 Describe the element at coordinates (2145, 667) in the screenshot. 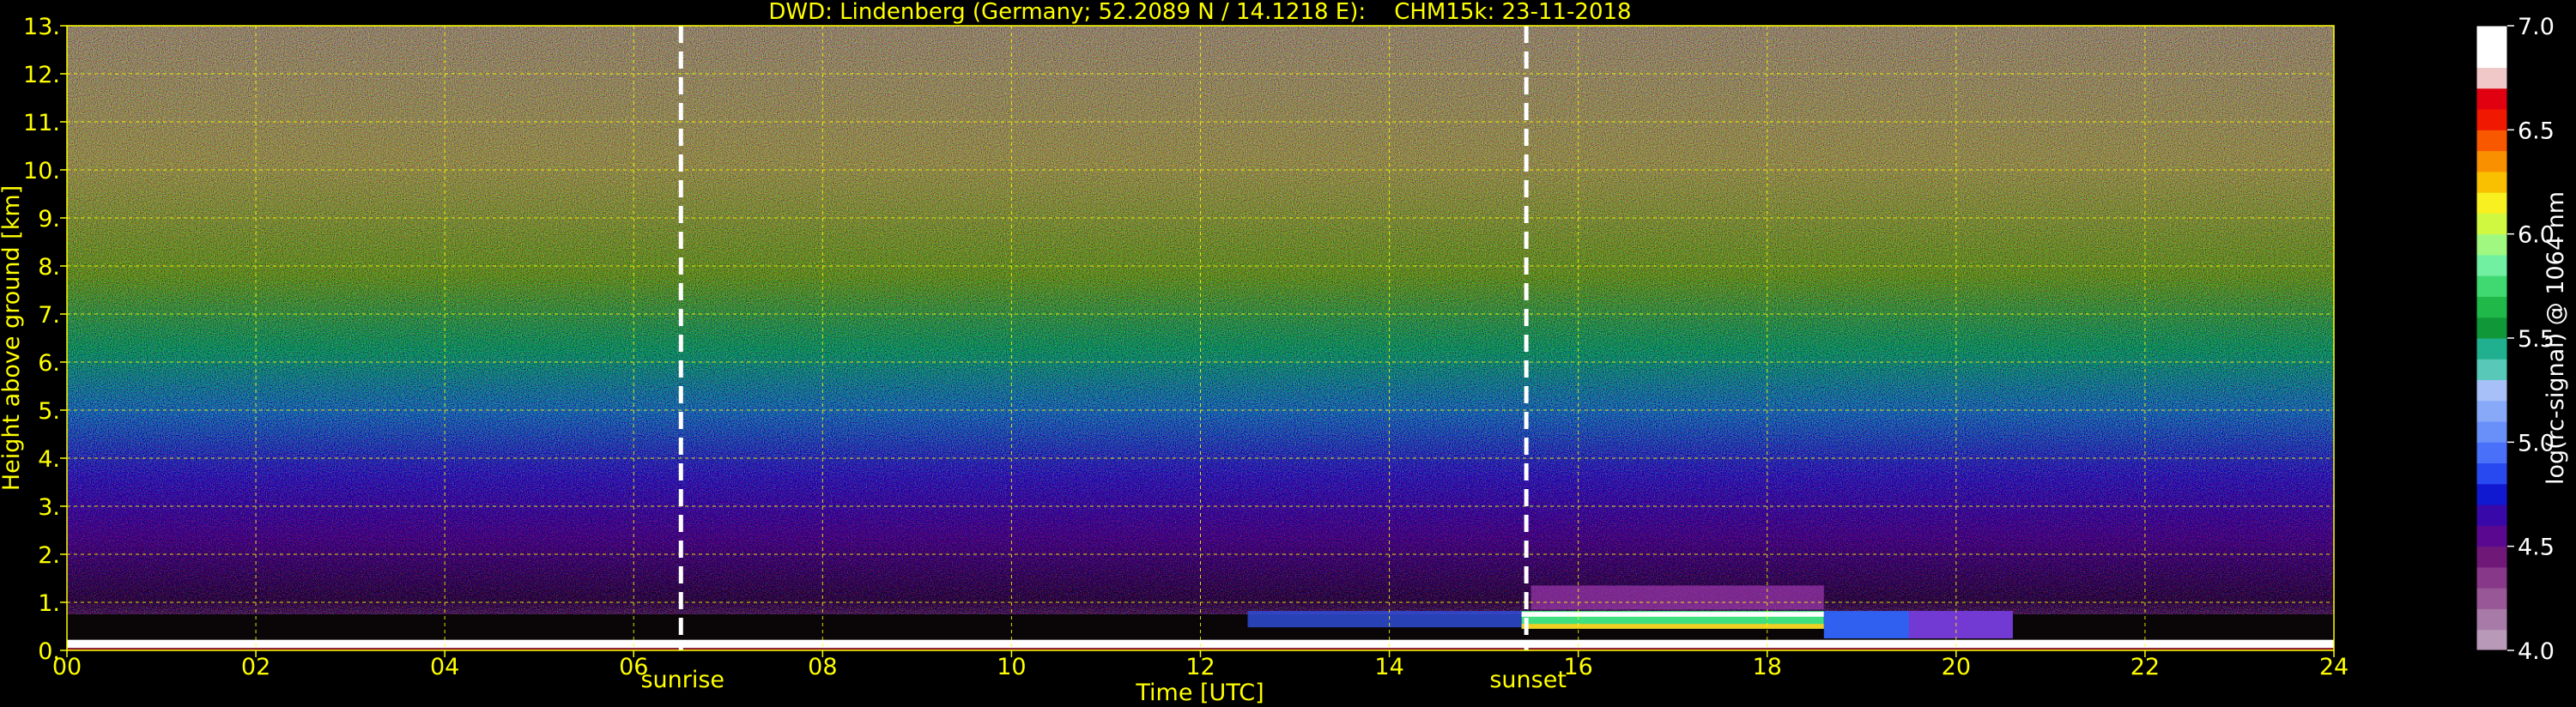

I see `x-tick-label: 22` at that location.